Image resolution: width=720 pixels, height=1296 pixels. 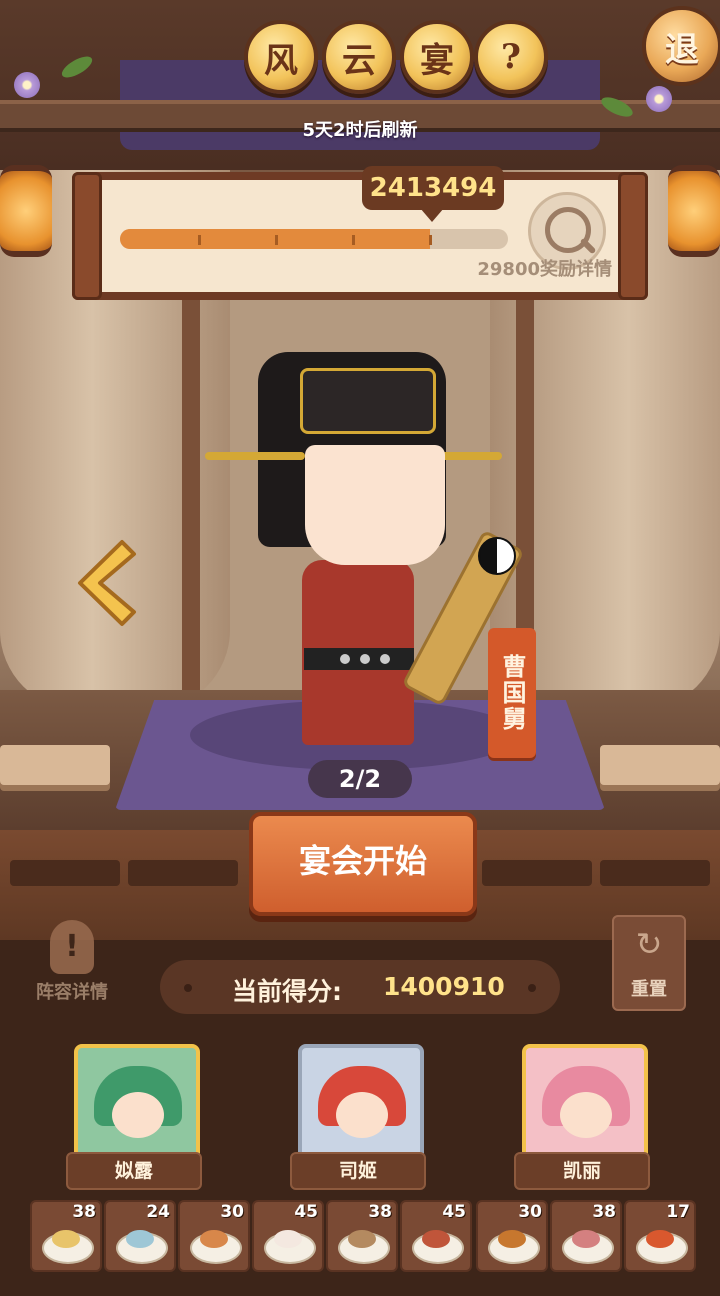 I want to click on hero-name: 凯丽, so click(x=582, y=1171).